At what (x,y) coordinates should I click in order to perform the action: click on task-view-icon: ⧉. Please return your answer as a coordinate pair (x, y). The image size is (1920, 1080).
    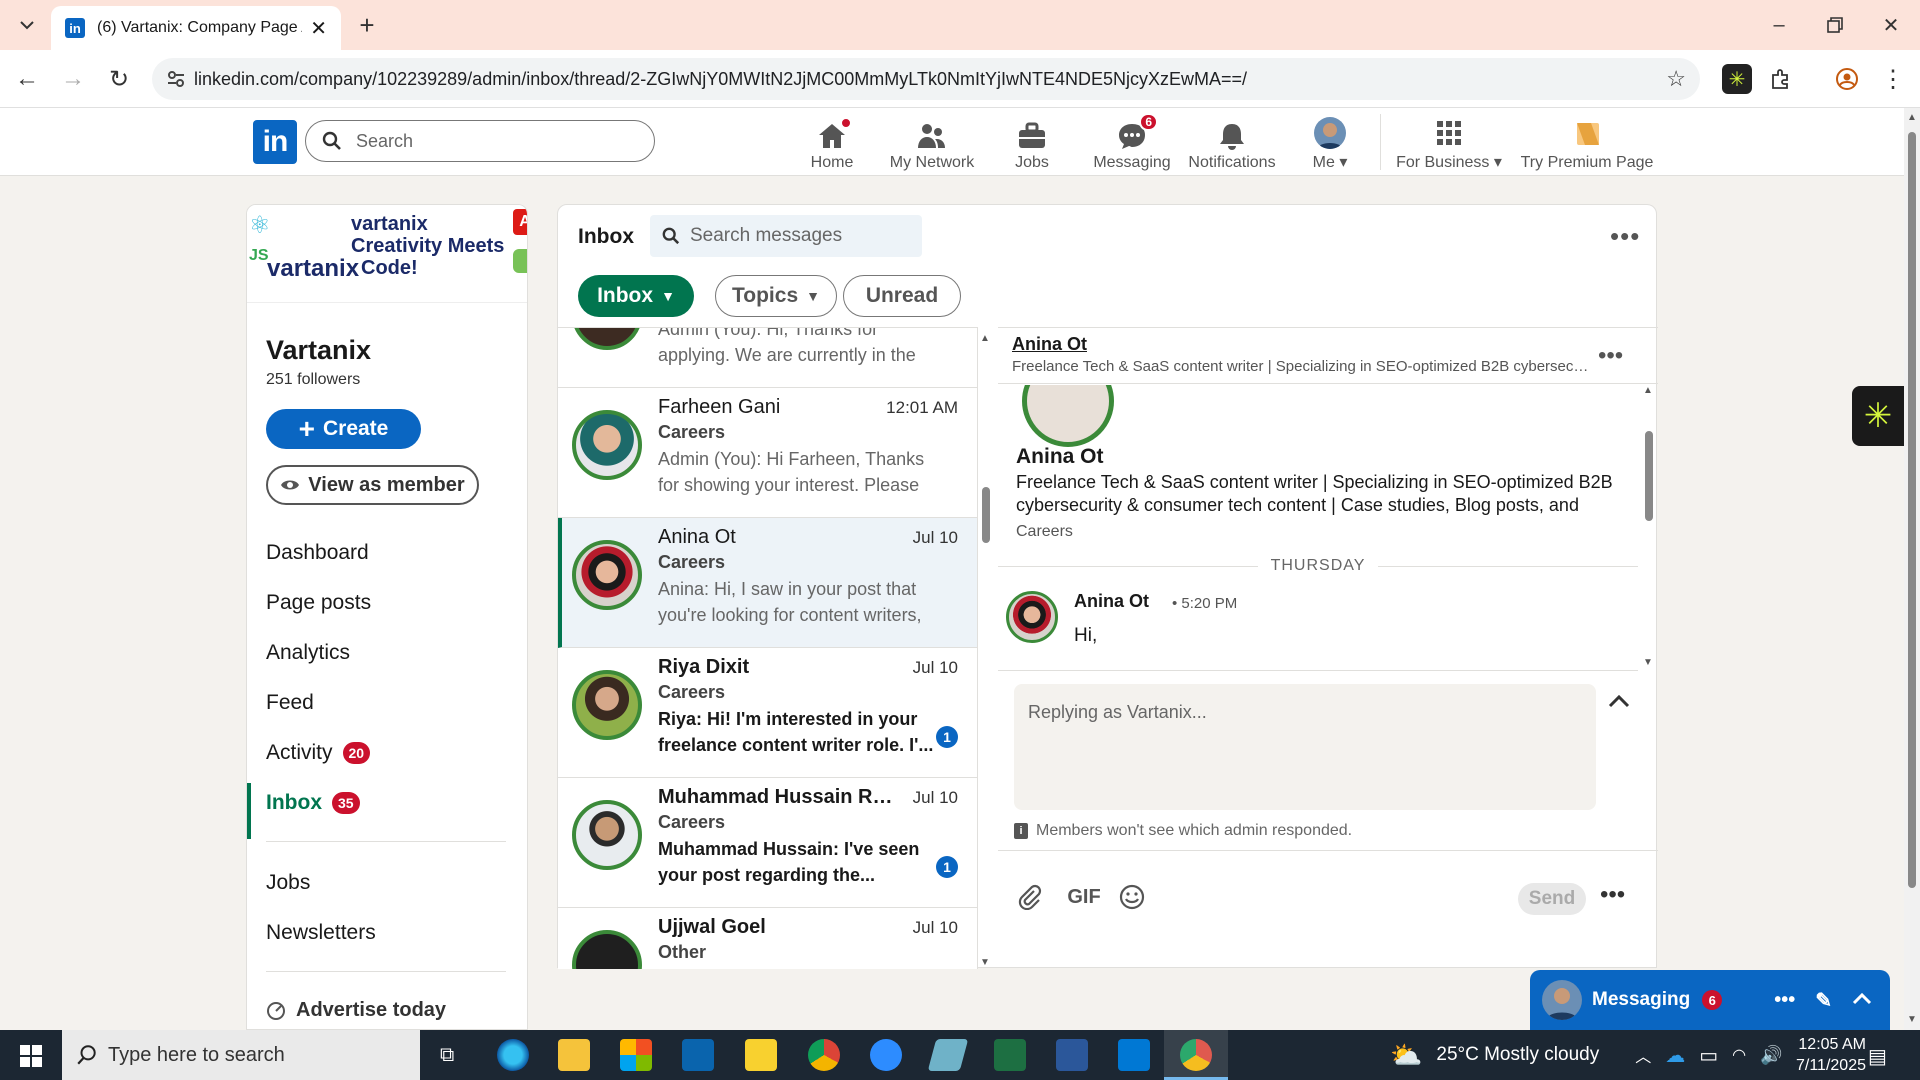
    Looking at the image, I should click on (447, 1055).